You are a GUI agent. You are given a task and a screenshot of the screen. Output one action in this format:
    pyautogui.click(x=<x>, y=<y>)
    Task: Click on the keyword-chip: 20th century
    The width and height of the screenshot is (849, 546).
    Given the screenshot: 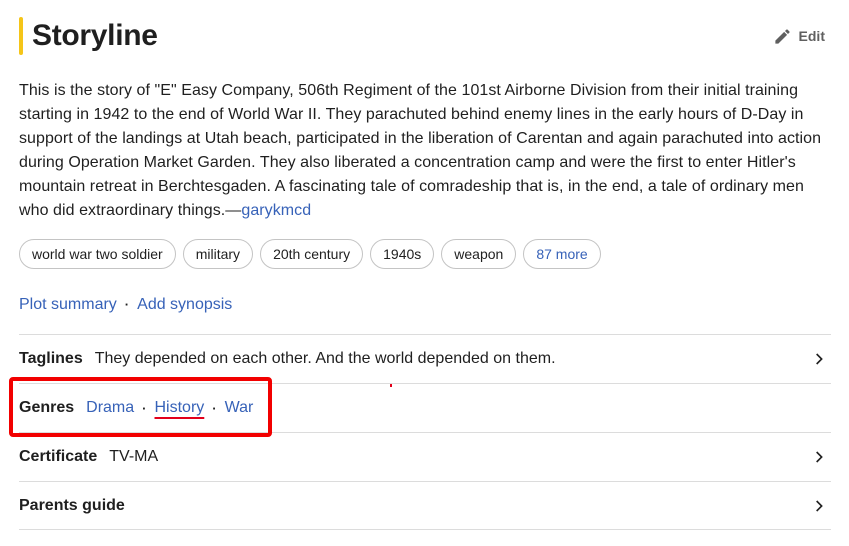 What is the action you would take?
    pyautogui.click(x=312, y=254)
    